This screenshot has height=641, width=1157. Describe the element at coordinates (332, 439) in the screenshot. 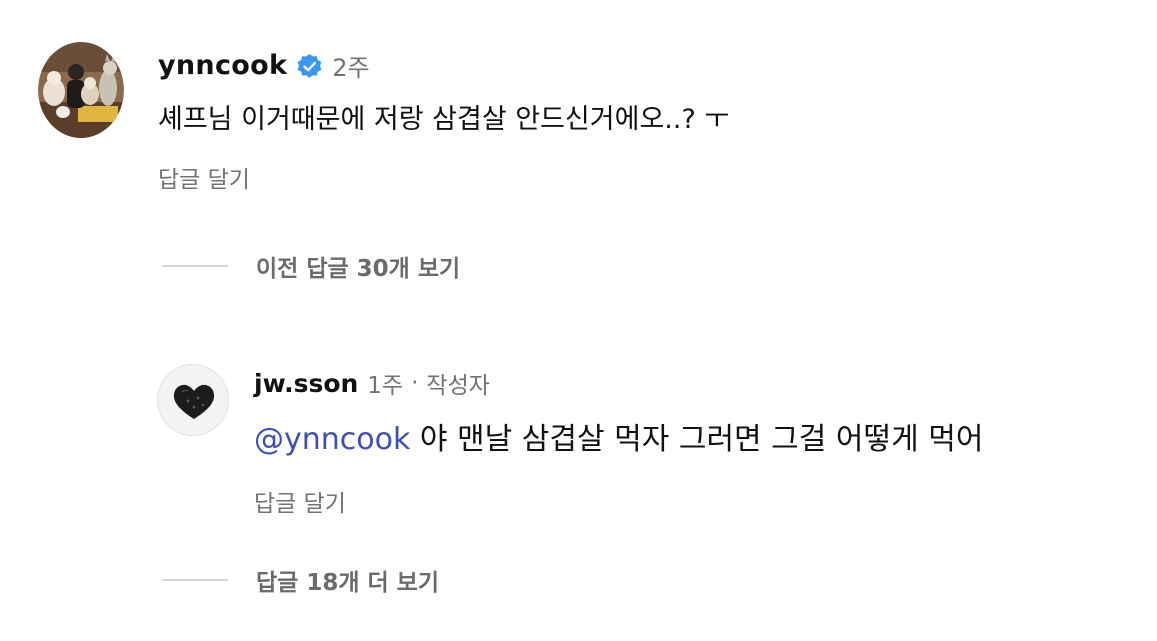

I see `mention-link: @ynncook` at that location.